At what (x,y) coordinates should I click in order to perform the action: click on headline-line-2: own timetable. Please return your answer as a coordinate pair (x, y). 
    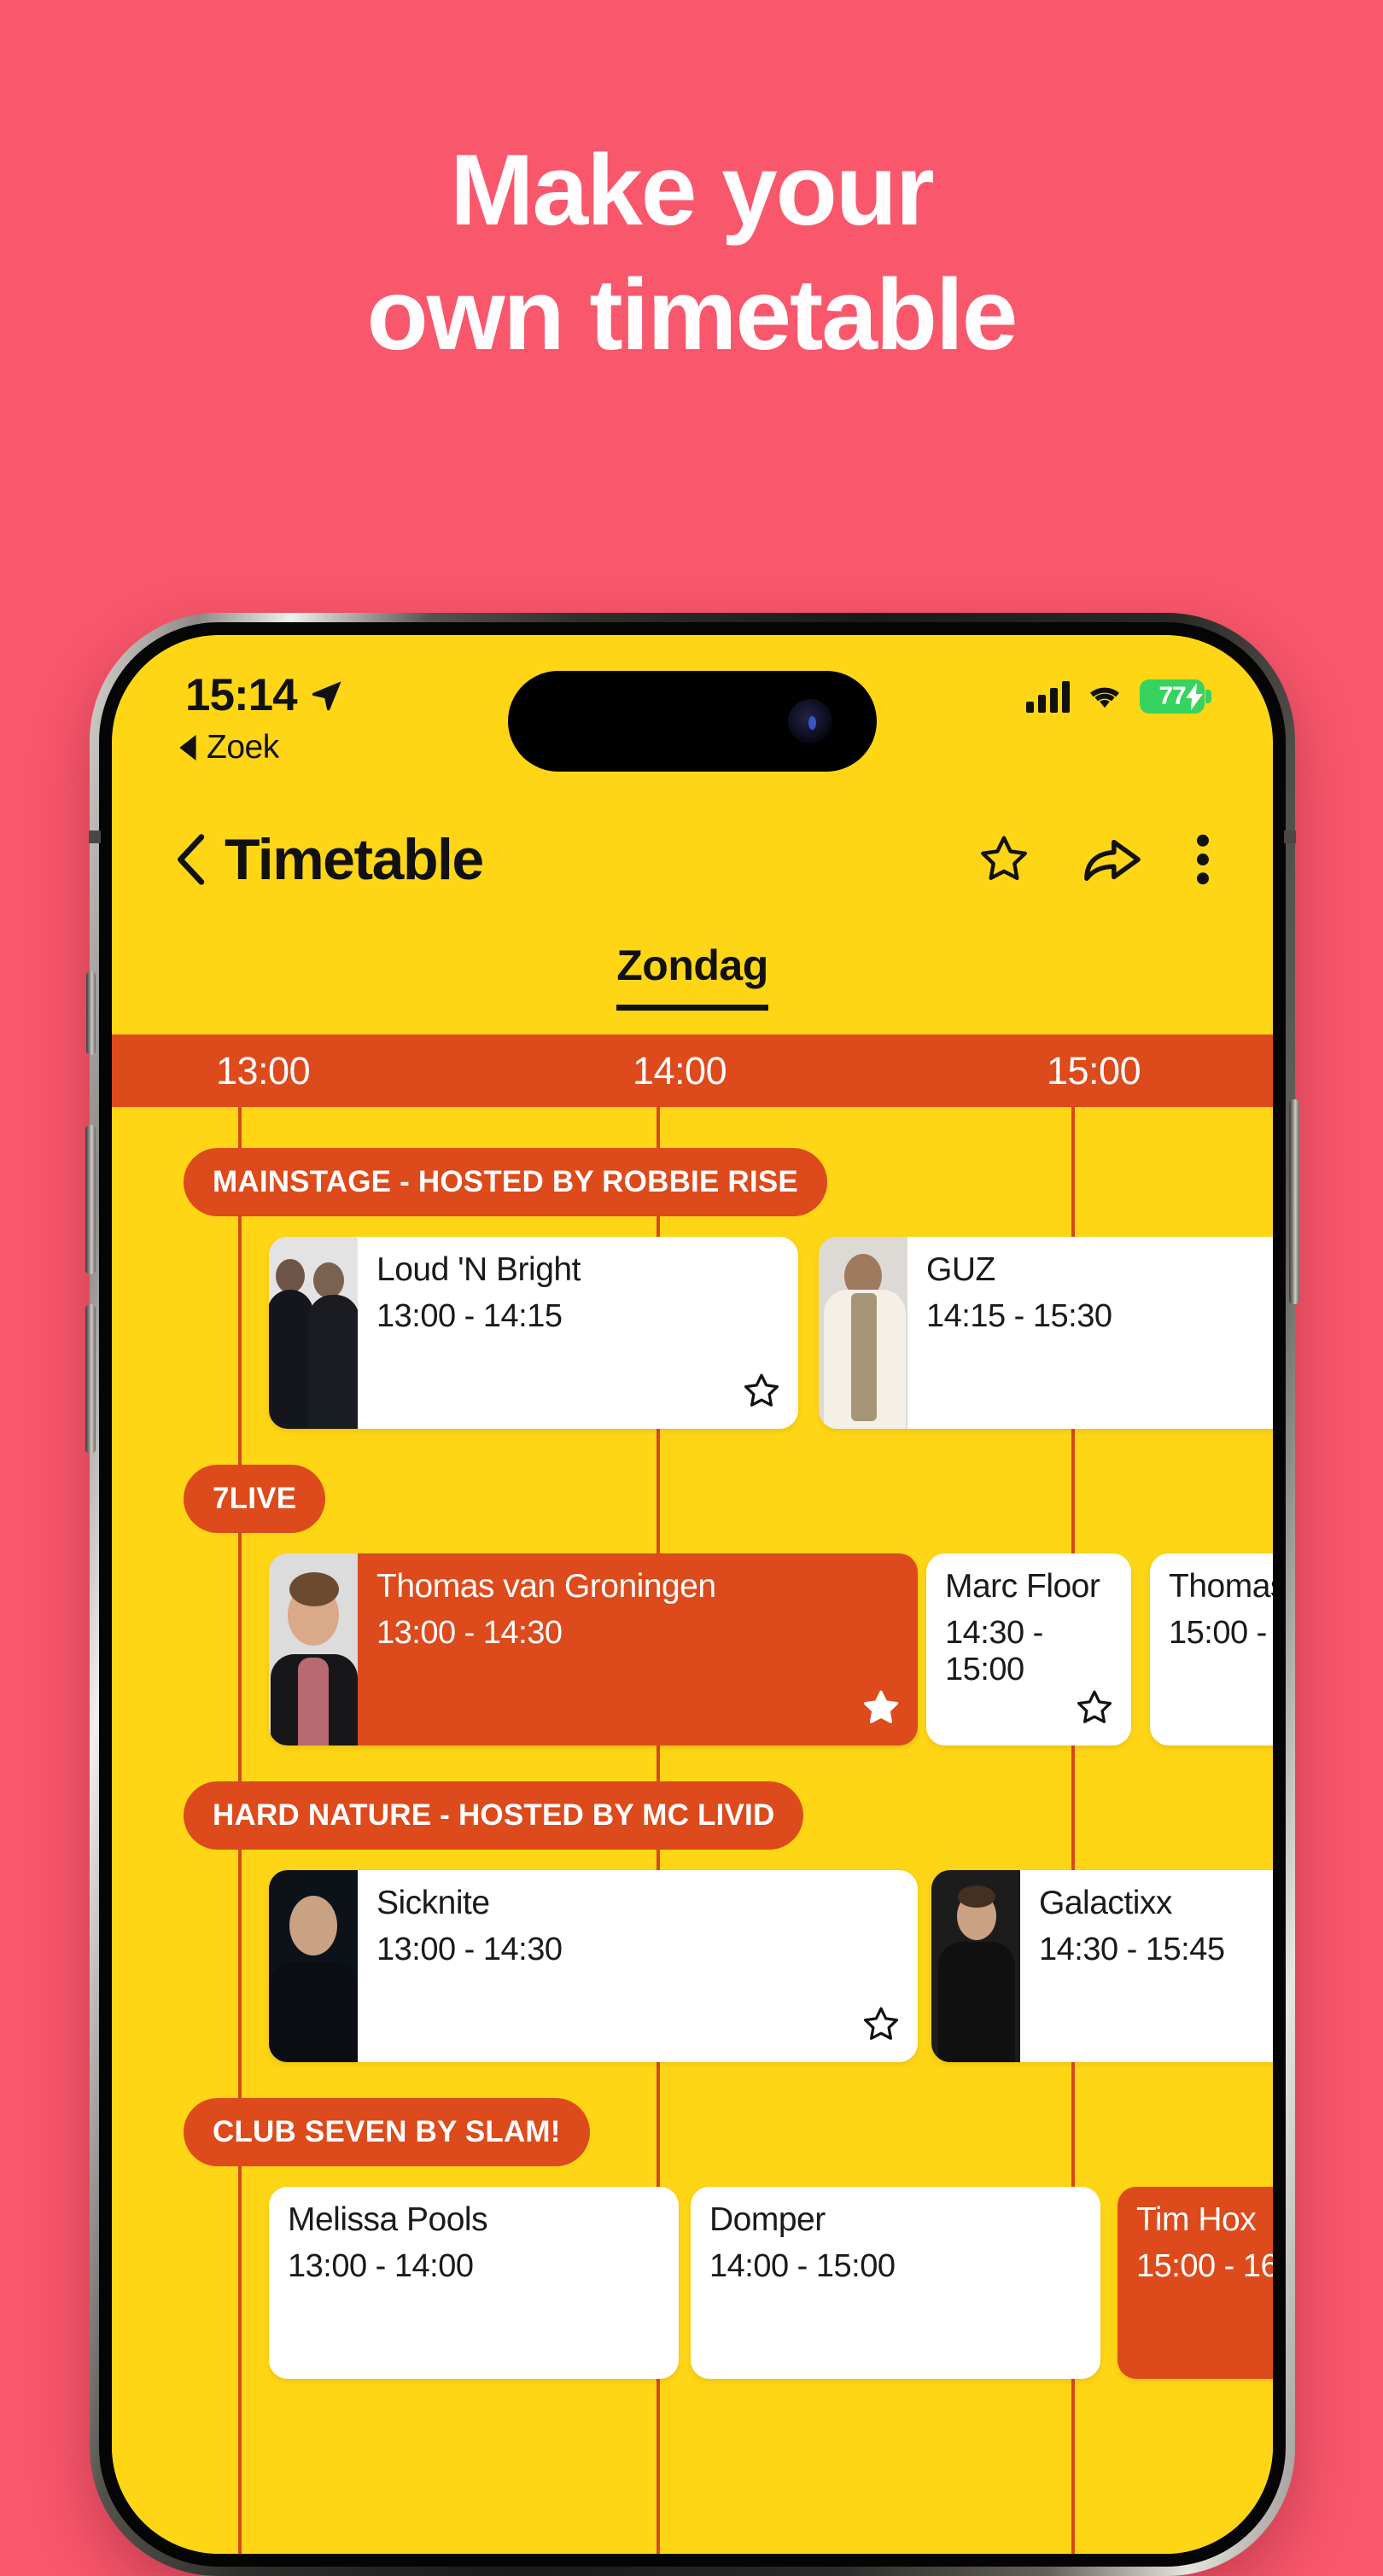
    Looking at the image, I should click on (692, 315).